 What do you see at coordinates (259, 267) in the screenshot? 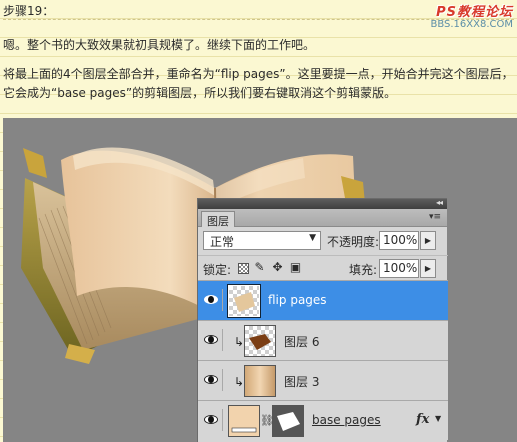
I see `brush-icon: ✎` at bounding box center [259, 267].